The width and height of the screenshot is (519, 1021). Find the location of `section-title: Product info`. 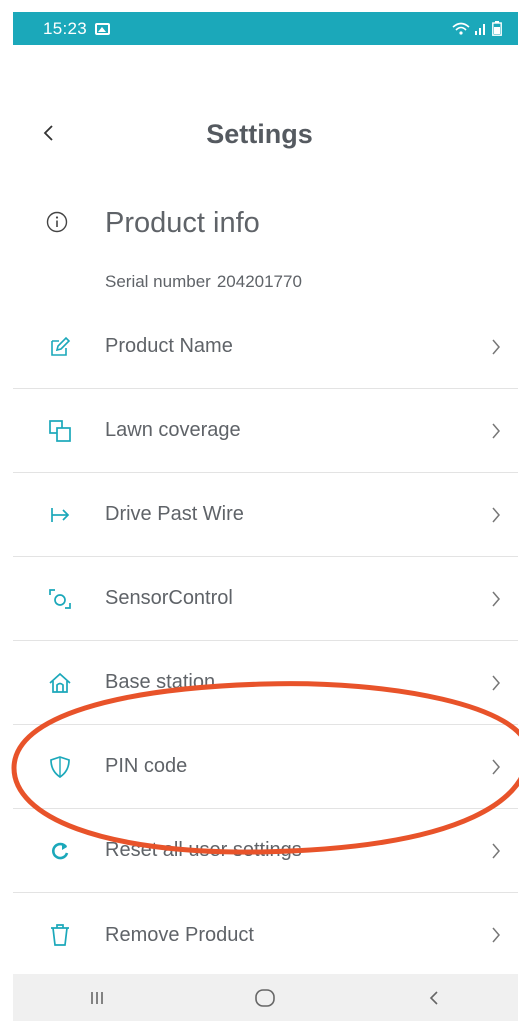

section-title: Product info is located at coordinates (182, 223).